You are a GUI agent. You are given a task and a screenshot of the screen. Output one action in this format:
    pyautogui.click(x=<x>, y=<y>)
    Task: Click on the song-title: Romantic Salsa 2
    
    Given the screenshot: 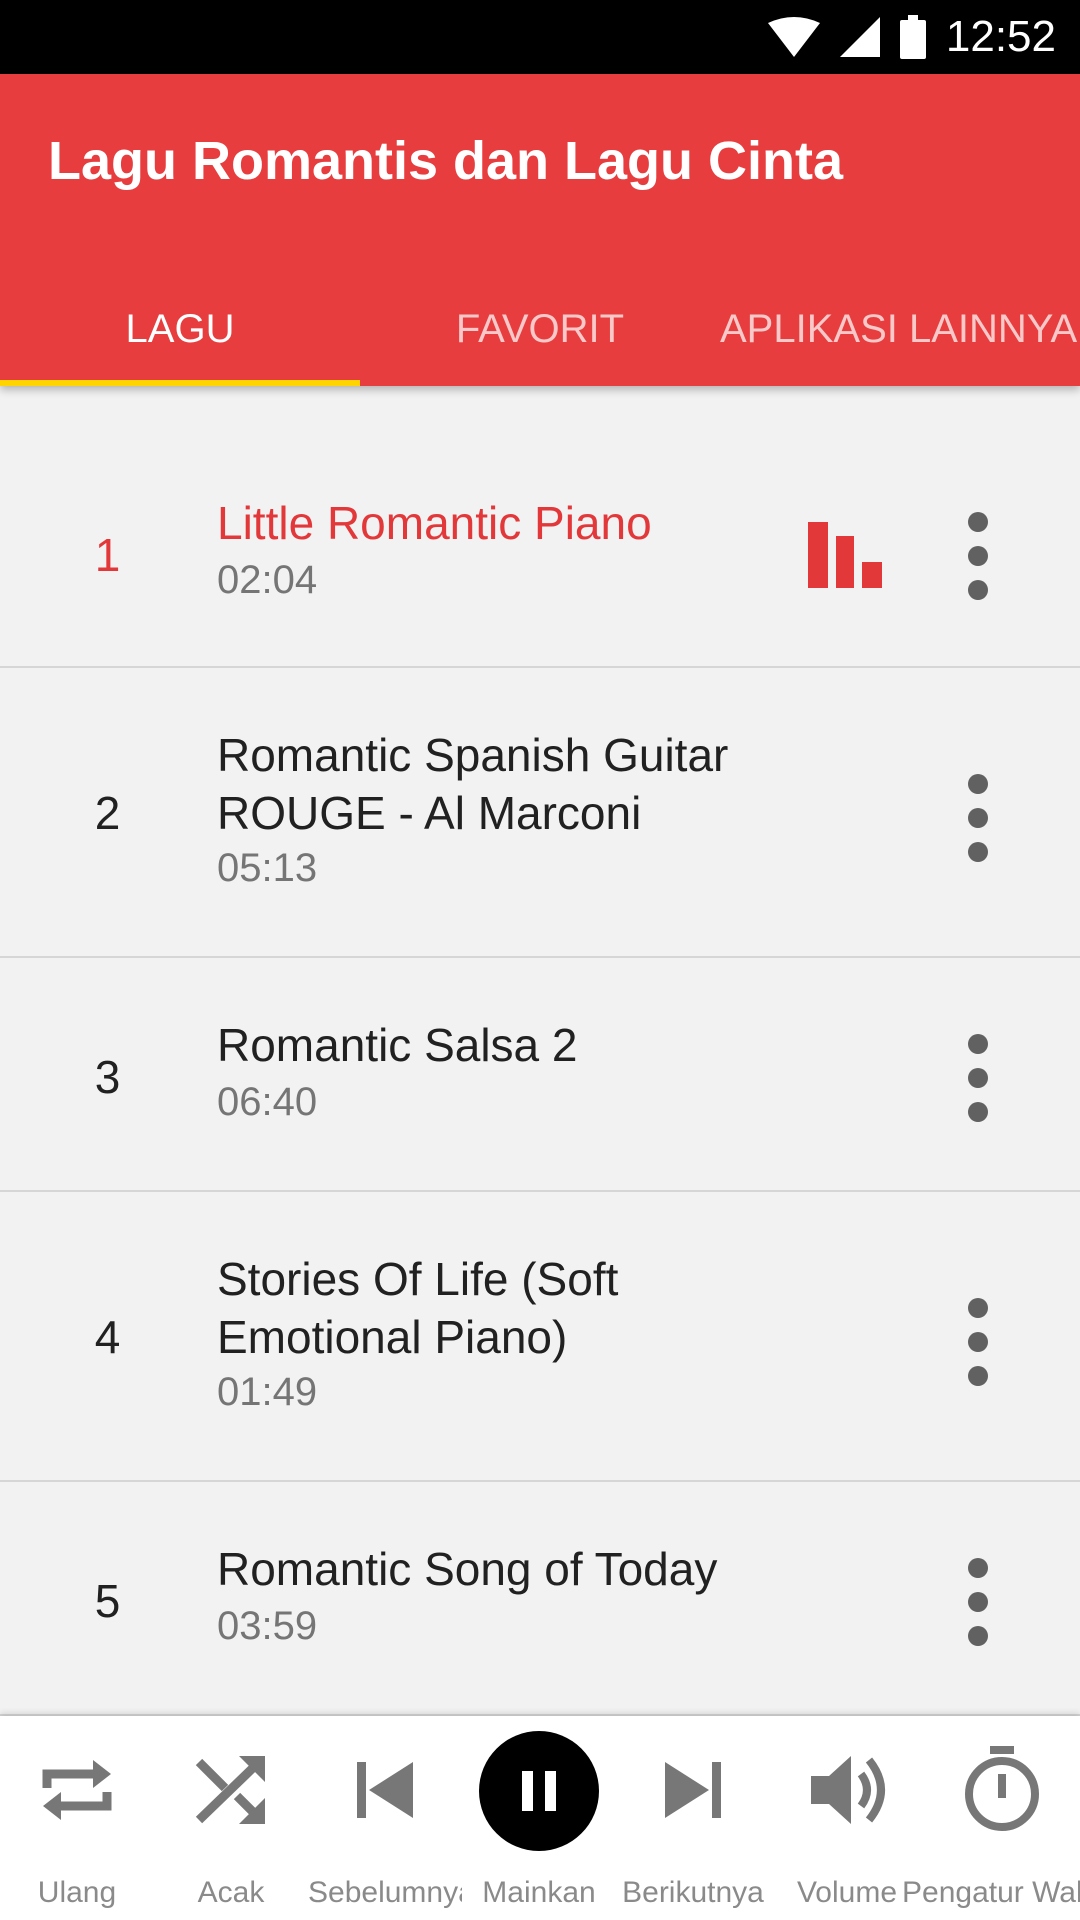 What is the action you would take?
    pyautogui.click(x=397, y=1045)
    